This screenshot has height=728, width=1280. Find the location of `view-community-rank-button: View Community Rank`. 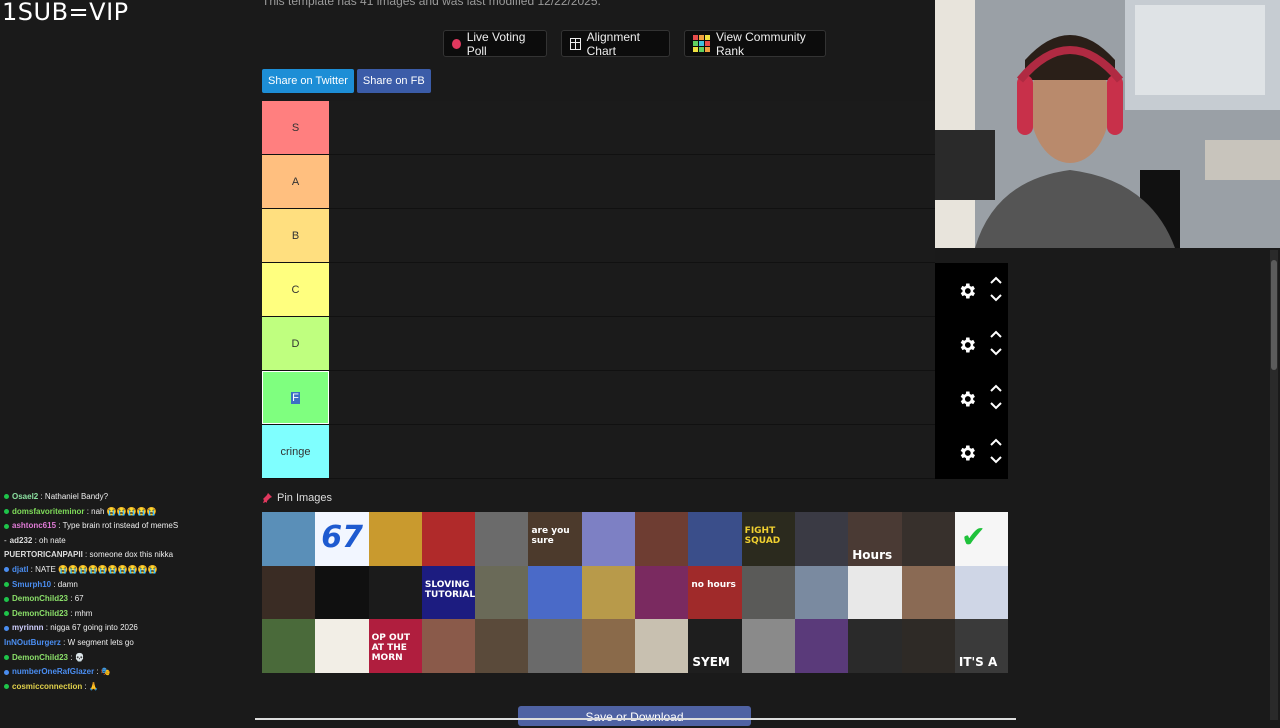

view-community-rank-button: View Community Rank is located at coordinates (755, 43).